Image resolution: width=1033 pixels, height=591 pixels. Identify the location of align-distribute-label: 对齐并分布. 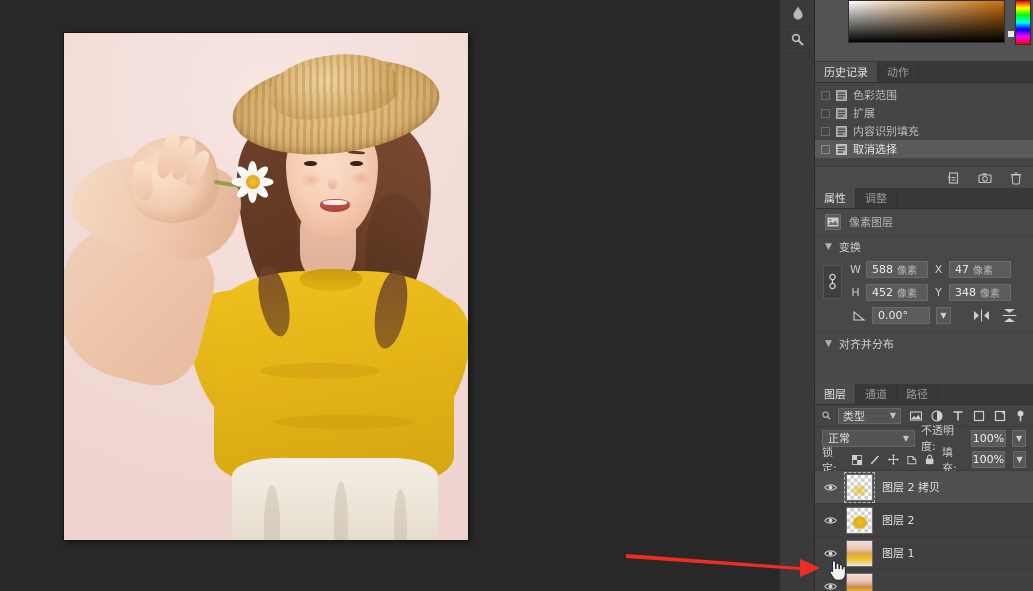
(866, 344).